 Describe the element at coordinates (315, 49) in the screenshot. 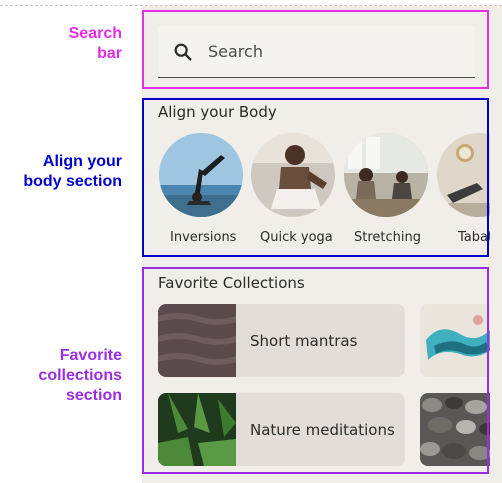

I see `search-bar-highlight` at that location.